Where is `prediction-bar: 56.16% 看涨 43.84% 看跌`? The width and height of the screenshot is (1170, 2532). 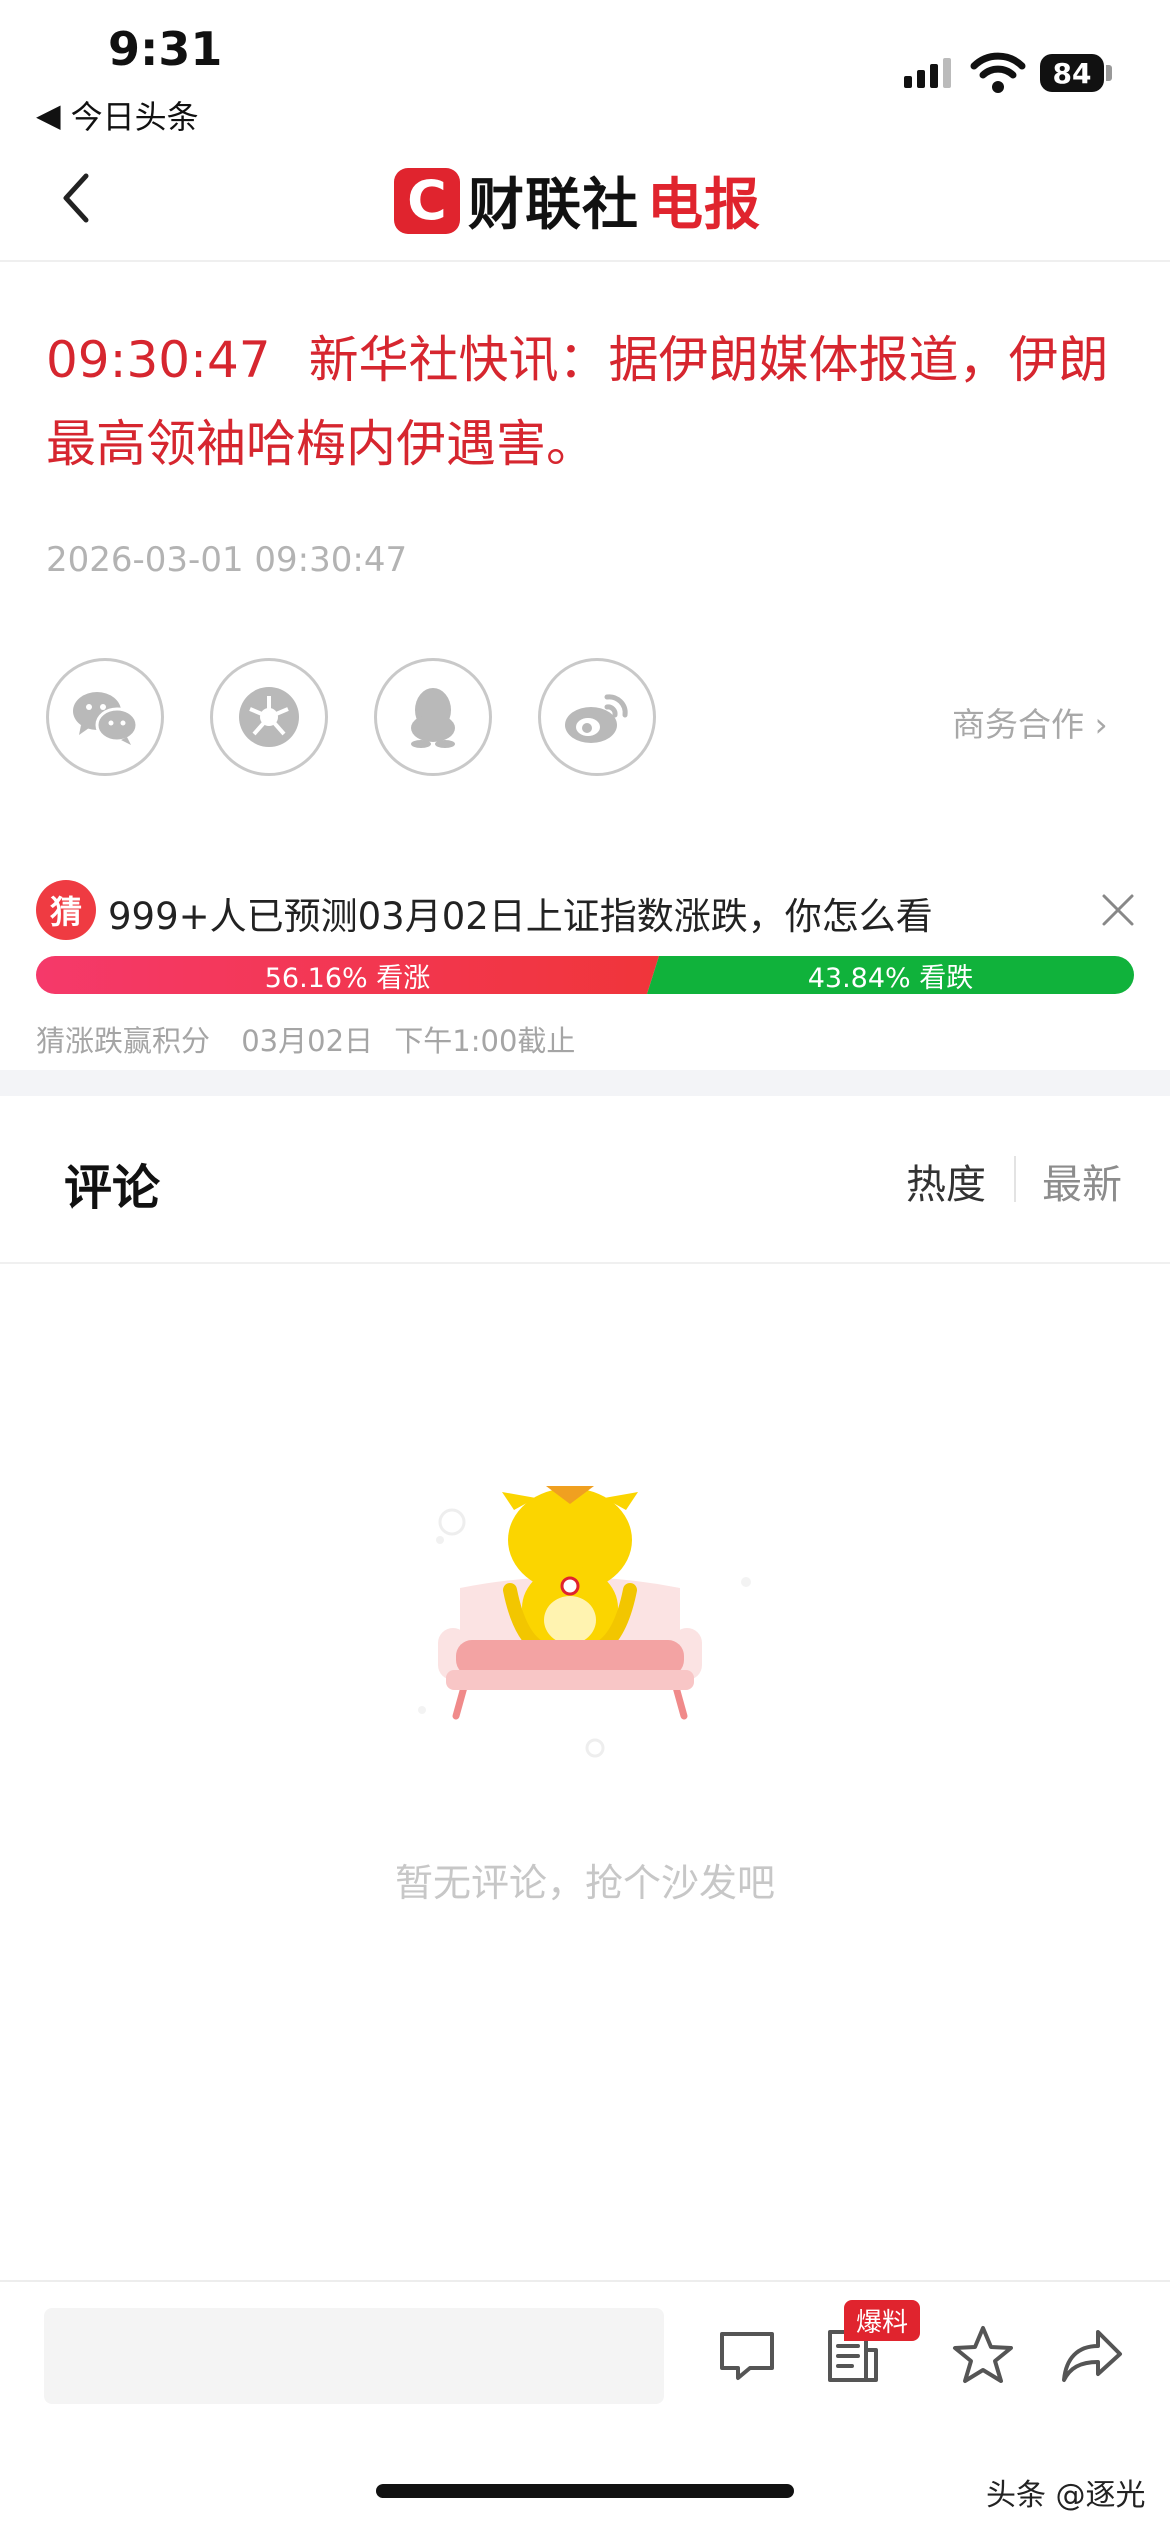
prediction-bar: 56.16% 看涨 43.84% 看跌 is located at coordinates (585, 975).